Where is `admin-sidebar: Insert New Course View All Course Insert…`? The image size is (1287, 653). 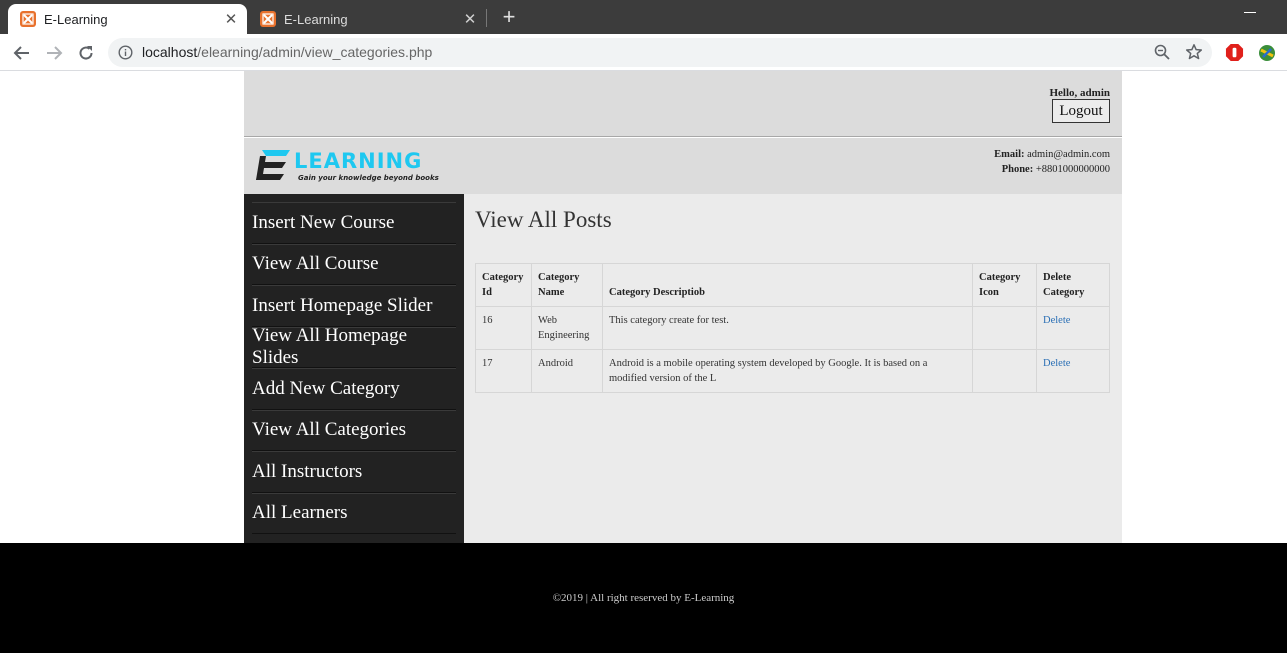
admin-sidebar: Insert New Course View All Course Insert… is located at coordinates (354, 368).